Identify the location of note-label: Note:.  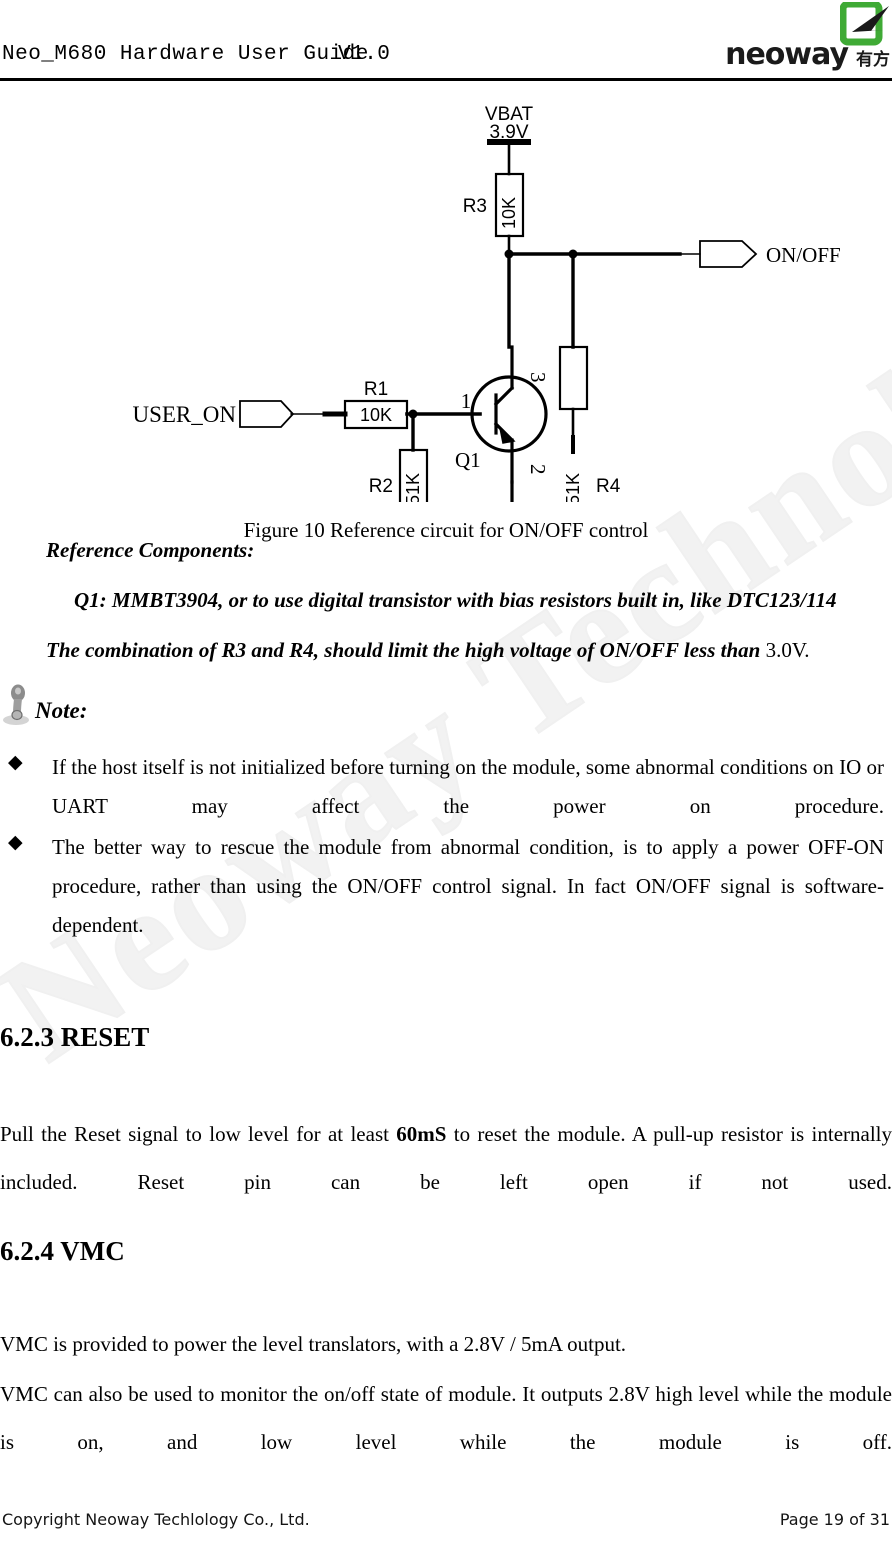
(61, 710).